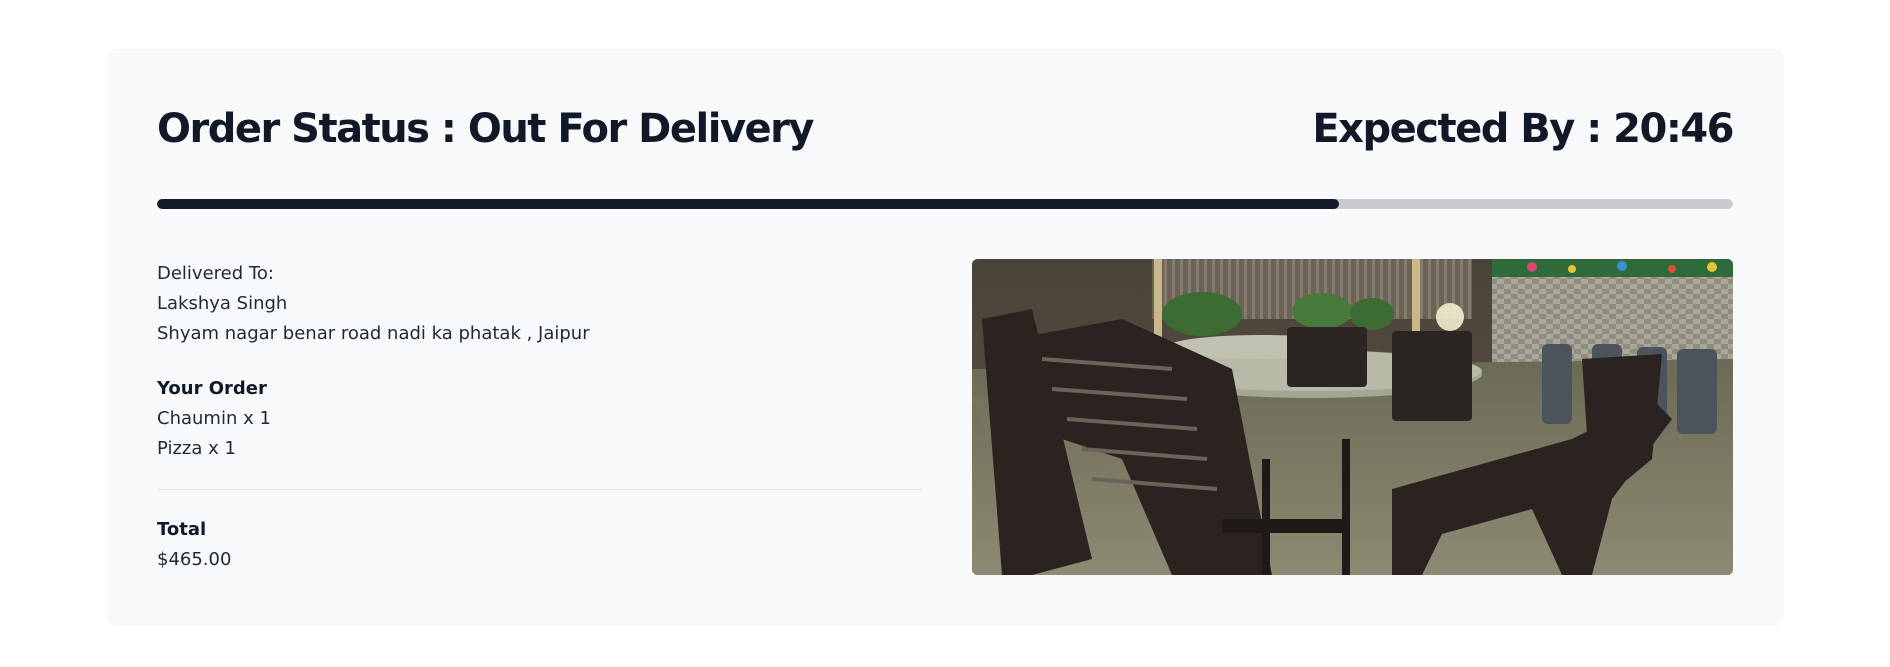 The width and height of the screenshot is (1890, 667). What do you see at coordinates (194, 559) in the screenshot?
I see `total-amount: $465.00` at bounding box center [194, 559].